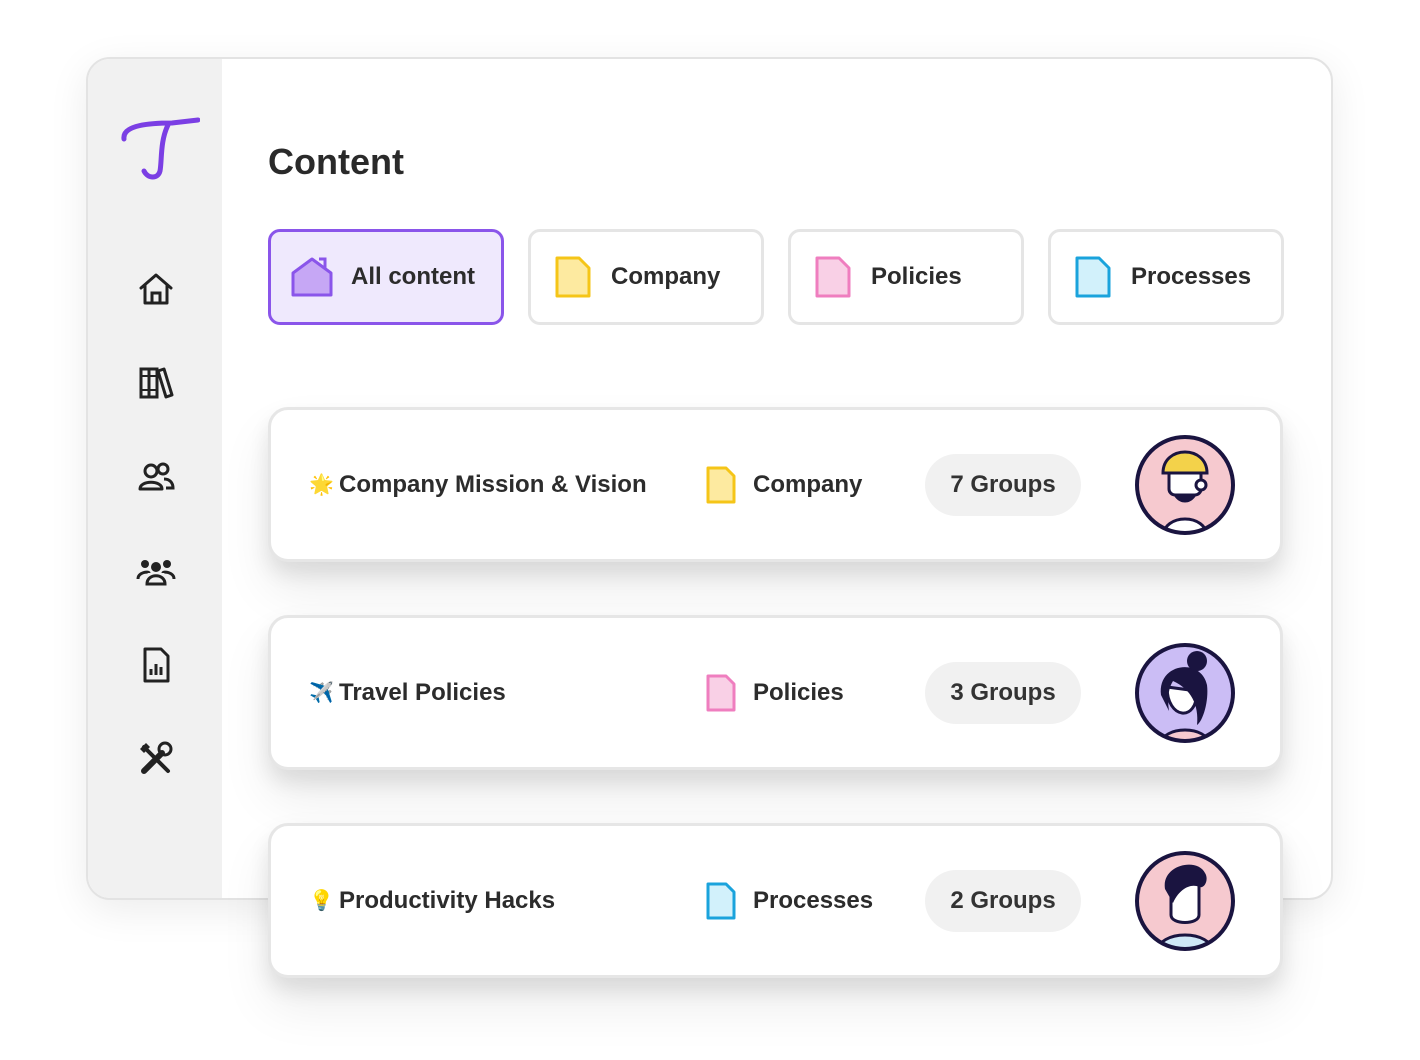  I want to click on tab-label: All content, so click(413, 276).